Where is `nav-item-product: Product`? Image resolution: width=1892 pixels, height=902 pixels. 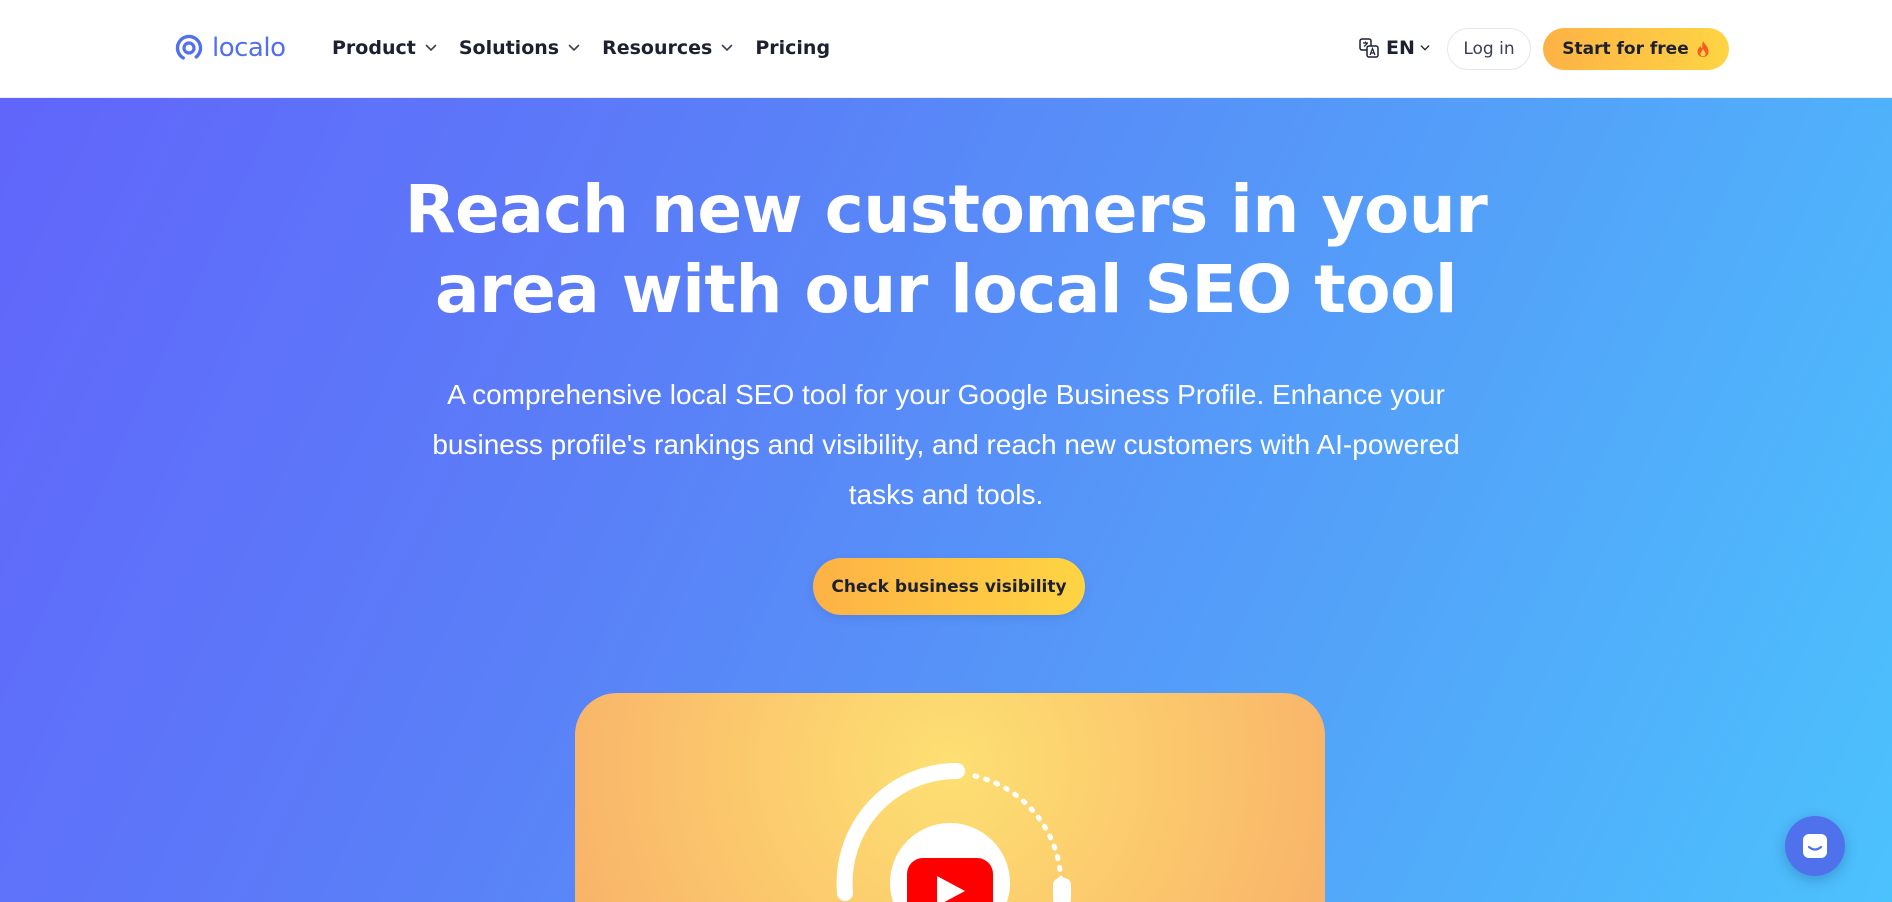
nav-item-product: Product is located at coordinates (384, 48).